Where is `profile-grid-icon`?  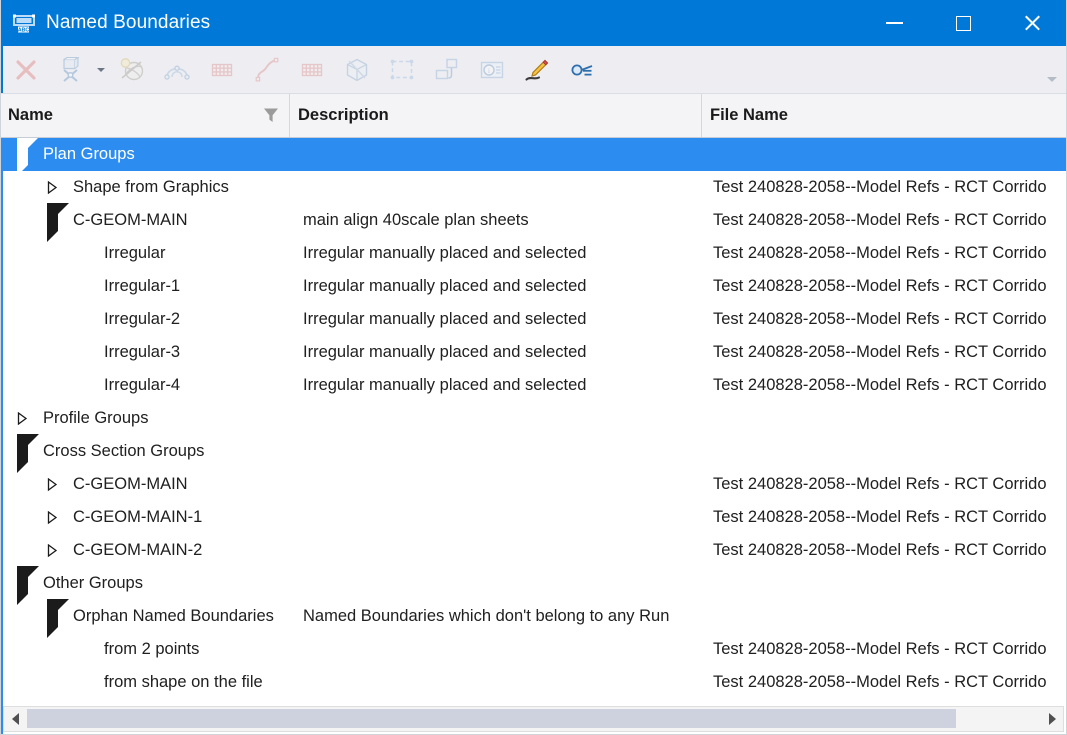
profile-grid-icon is located at coordinates (312, 70).